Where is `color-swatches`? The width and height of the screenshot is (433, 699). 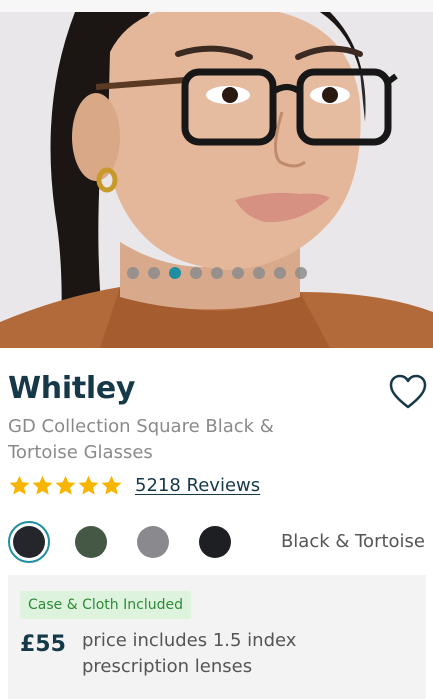 color-swatches is located at coordinates (132, 542).